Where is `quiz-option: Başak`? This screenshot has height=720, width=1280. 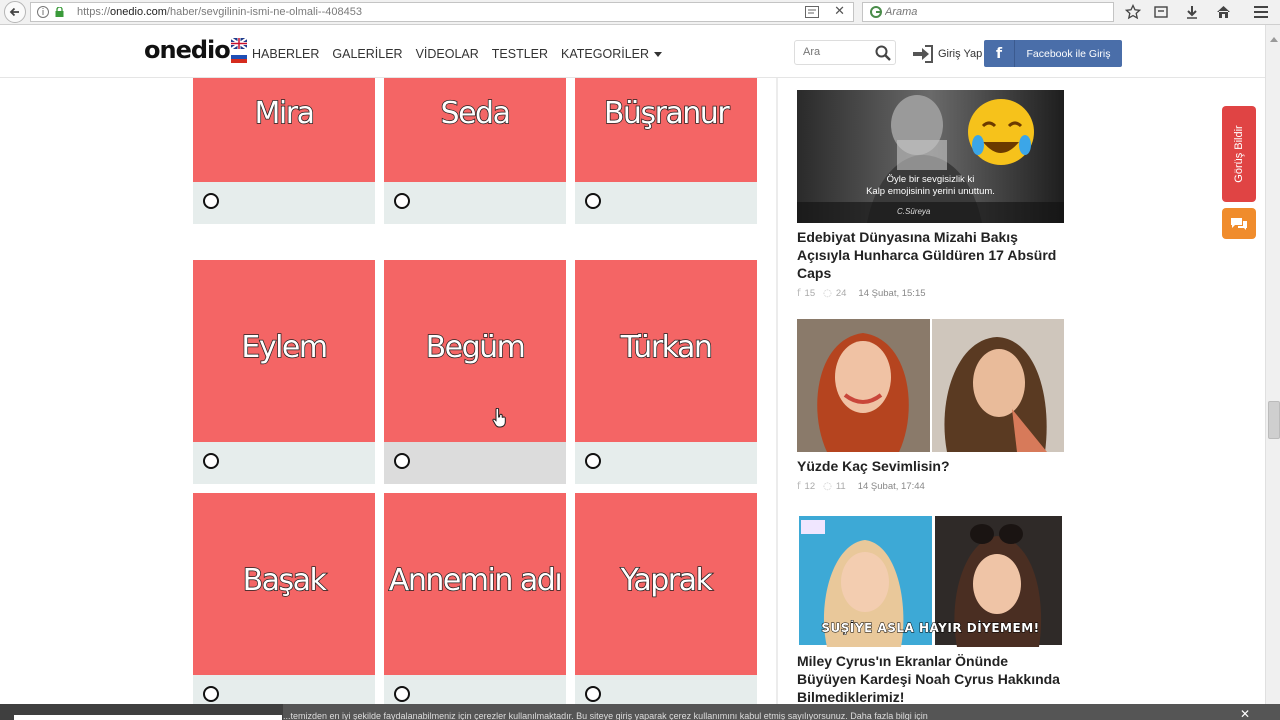
quiz-option: Başak is located at coordinates (284, 598).